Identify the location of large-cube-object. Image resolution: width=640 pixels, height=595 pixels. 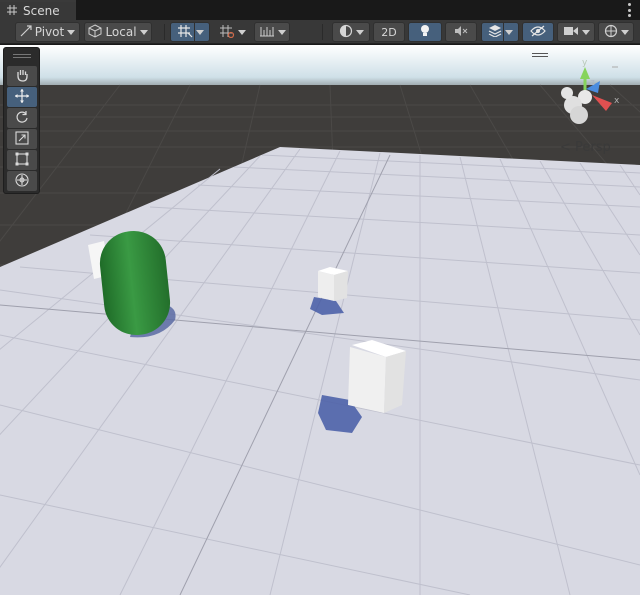
(377, 376).